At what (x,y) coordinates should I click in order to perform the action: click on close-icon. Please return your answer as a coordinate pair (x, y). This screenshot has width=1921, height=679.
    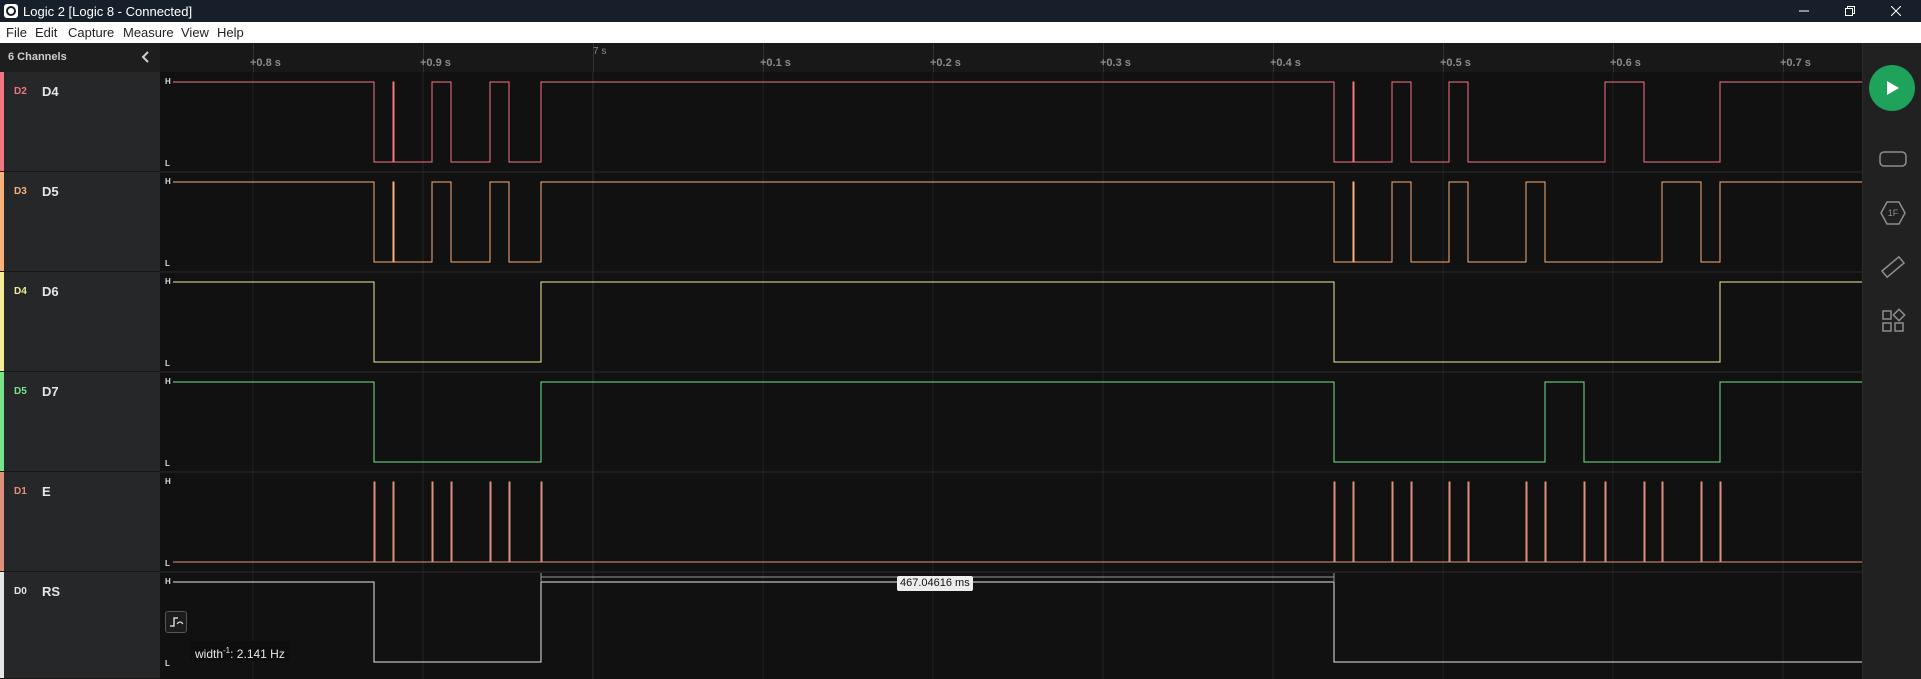
    Looking at the image, I should click on (1896, 11).